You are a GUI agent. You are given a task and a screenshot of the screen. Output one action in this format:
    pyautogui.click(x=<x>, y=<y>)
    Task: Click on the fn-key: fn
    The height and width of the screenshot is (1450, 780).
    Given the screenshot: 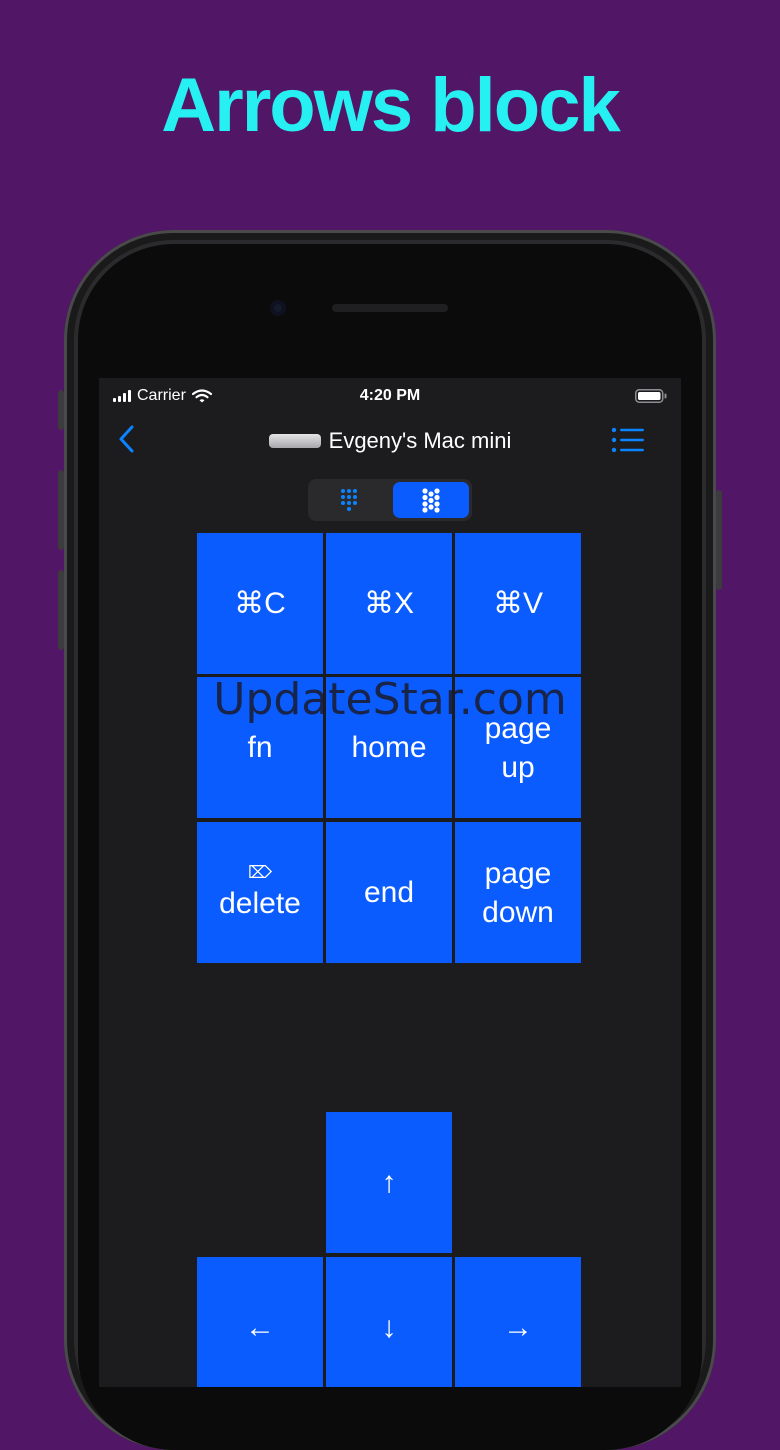 What is the action you would take?
    pyautogui.click(x=260, y=747)
    